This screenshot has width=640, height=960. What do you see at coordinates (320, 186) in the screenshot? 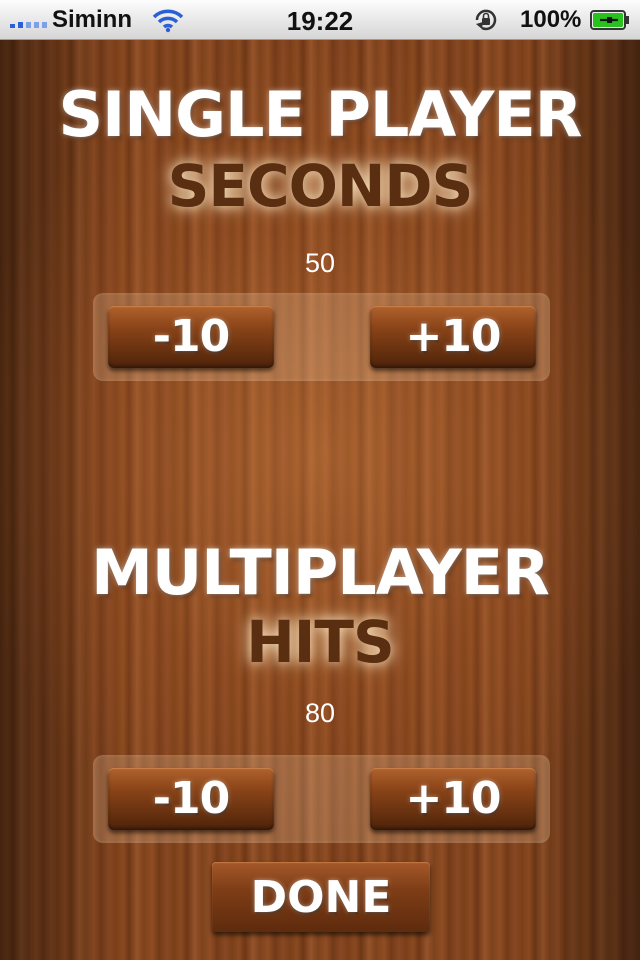
I see `seconds-subtitle: SECONDS` at bounding box center [320, 186].